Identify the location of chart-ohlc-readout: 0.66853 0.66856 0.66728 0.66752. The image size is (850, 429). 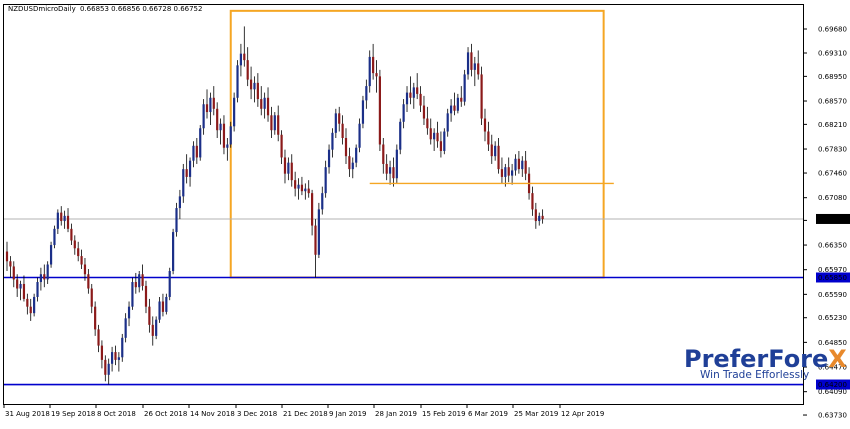
(141, 9).